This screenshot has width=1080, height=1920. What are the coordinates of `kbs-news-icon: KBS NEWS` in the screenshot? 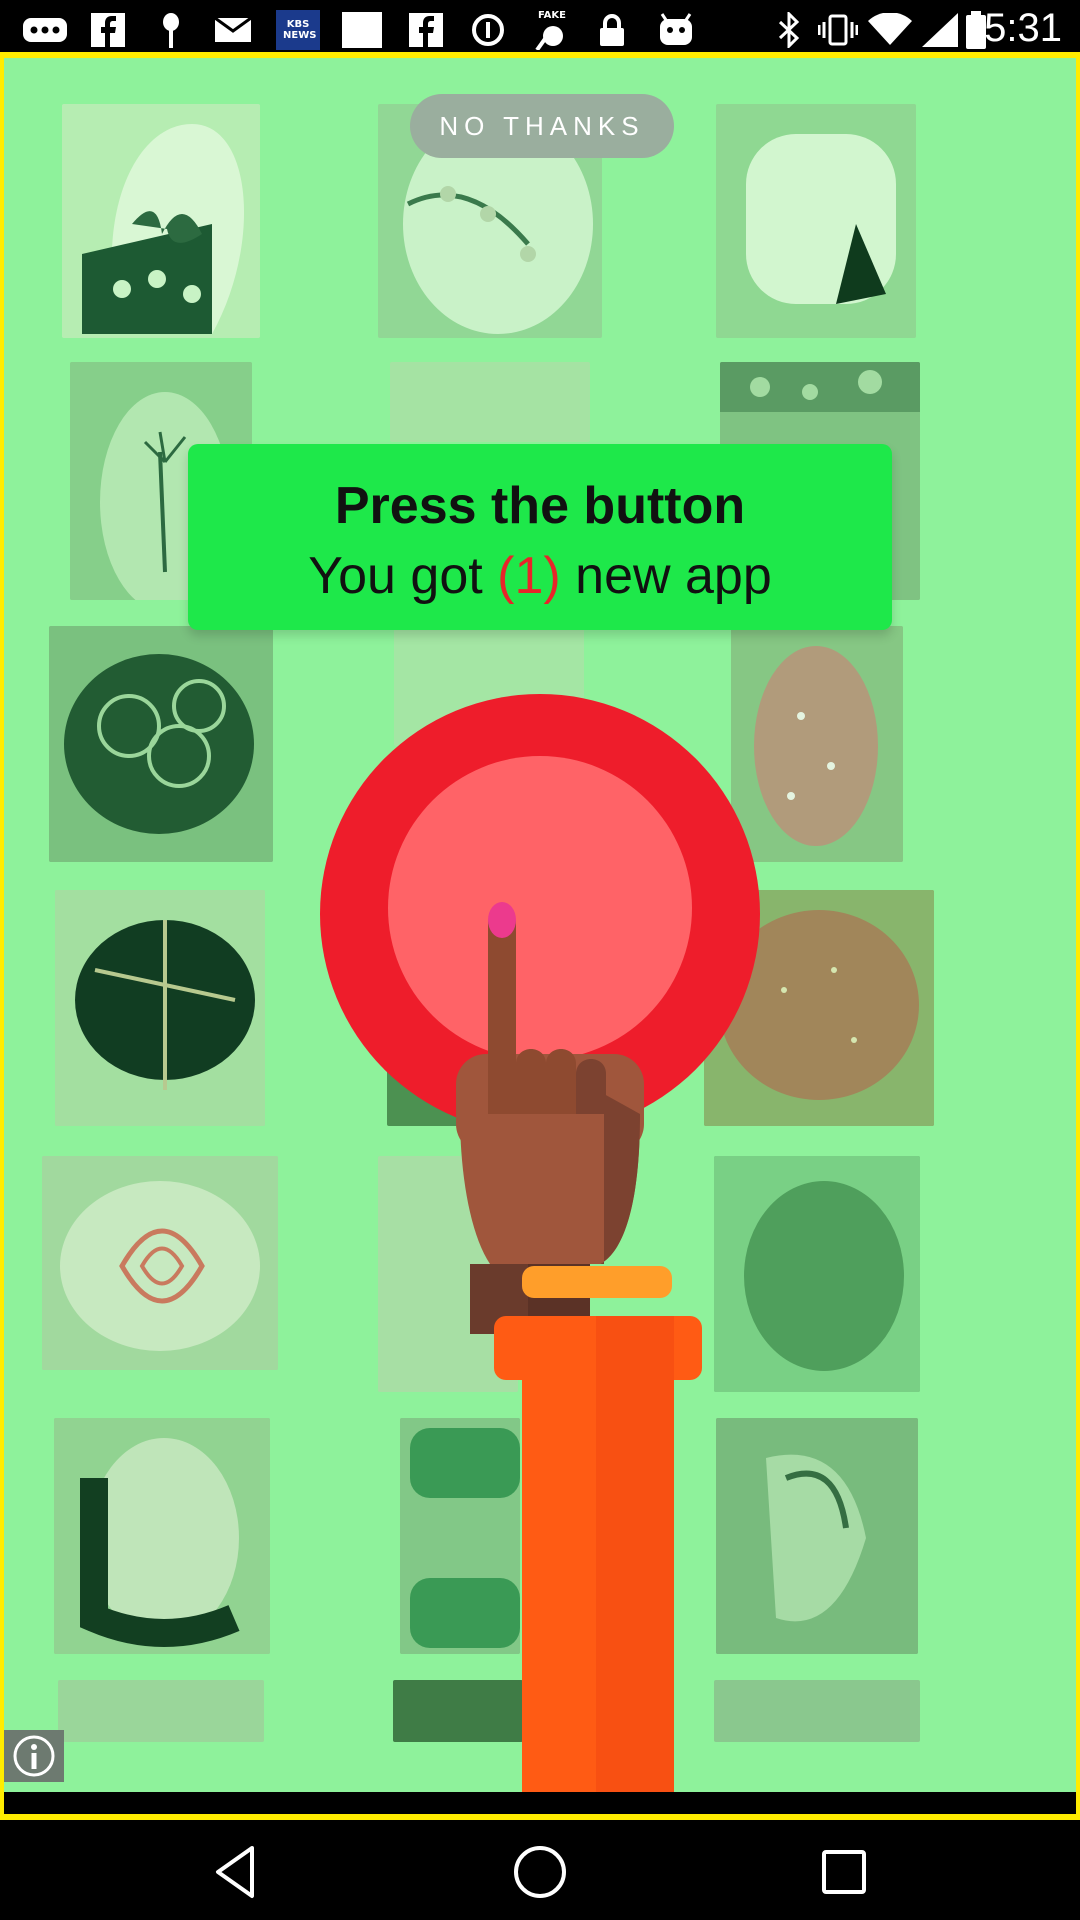 It's located at (298, 30).